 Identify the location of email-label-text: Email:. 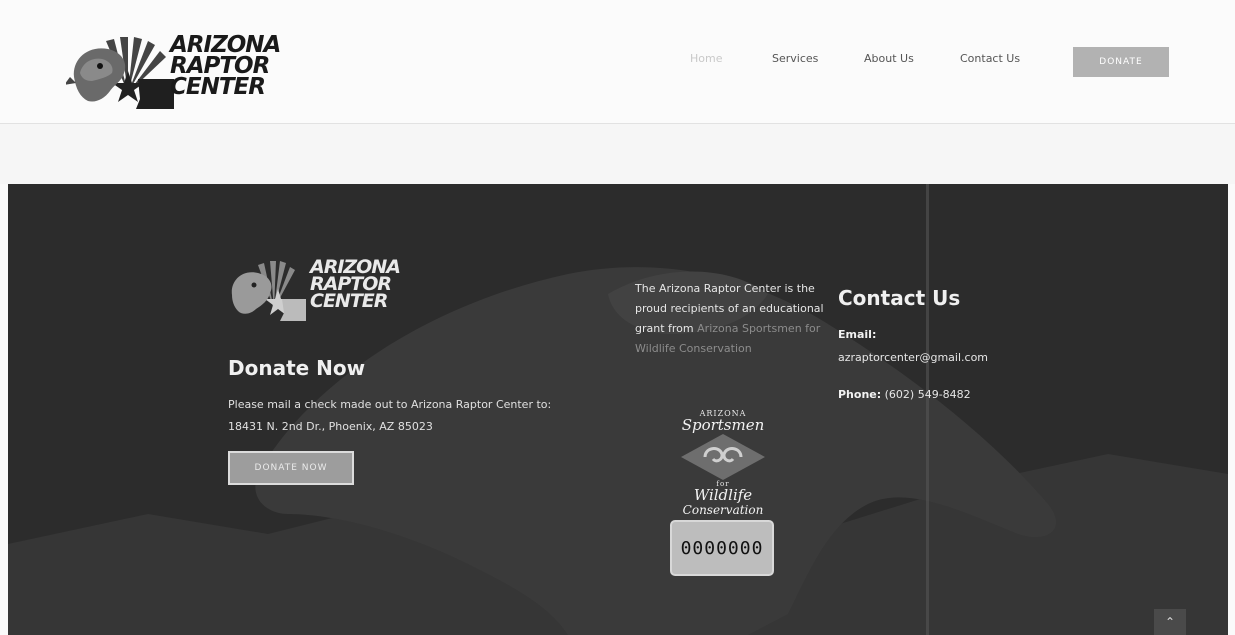
(857, 334).